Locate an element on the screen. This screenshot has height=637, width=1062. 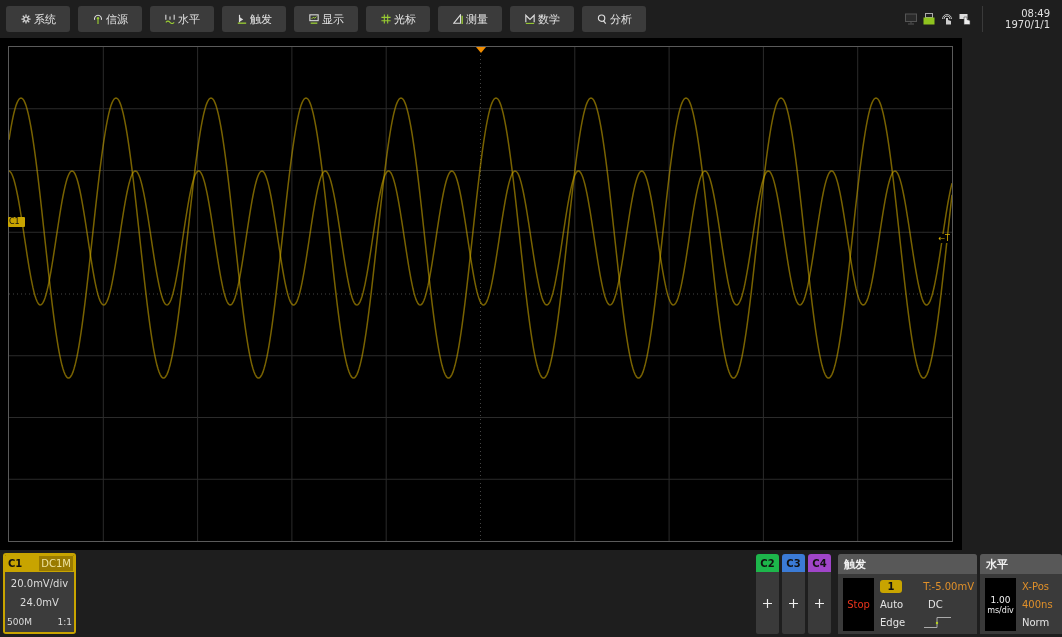
timebase-unit: ms/div is located at coordinates (1000, 610).